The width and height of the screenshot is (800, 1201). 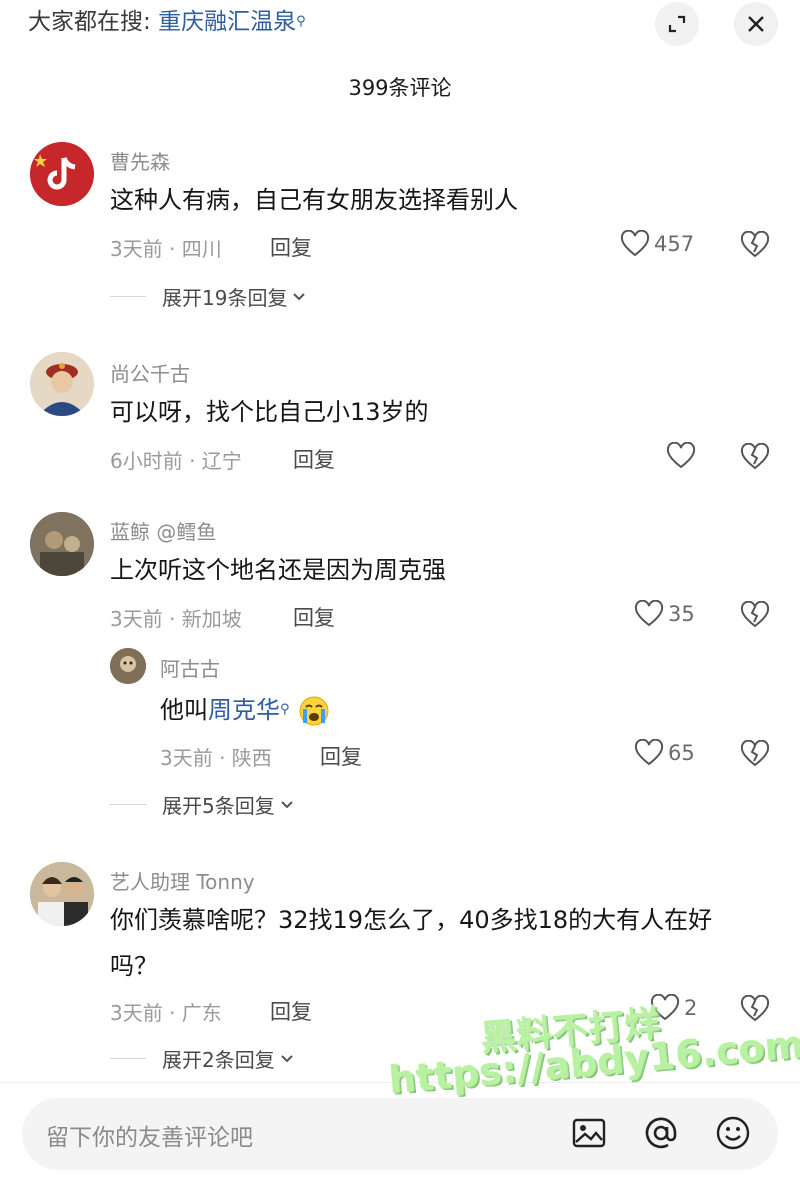 I want to click on search-suggestion: 大家都在搜: 重庆融汇温泉⚲, so click(x=167, y=22).